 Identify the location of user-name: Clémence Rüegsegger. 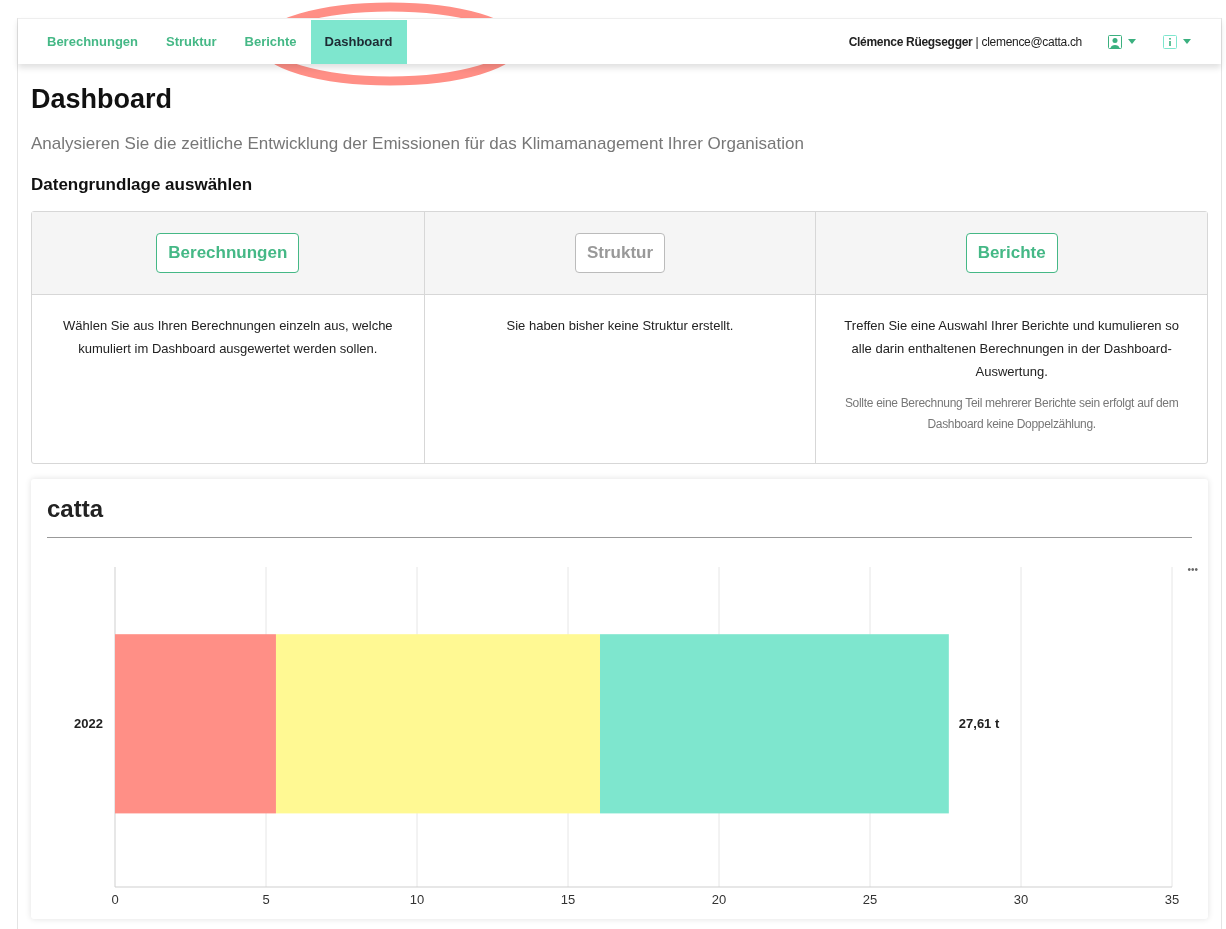
(910, 42).